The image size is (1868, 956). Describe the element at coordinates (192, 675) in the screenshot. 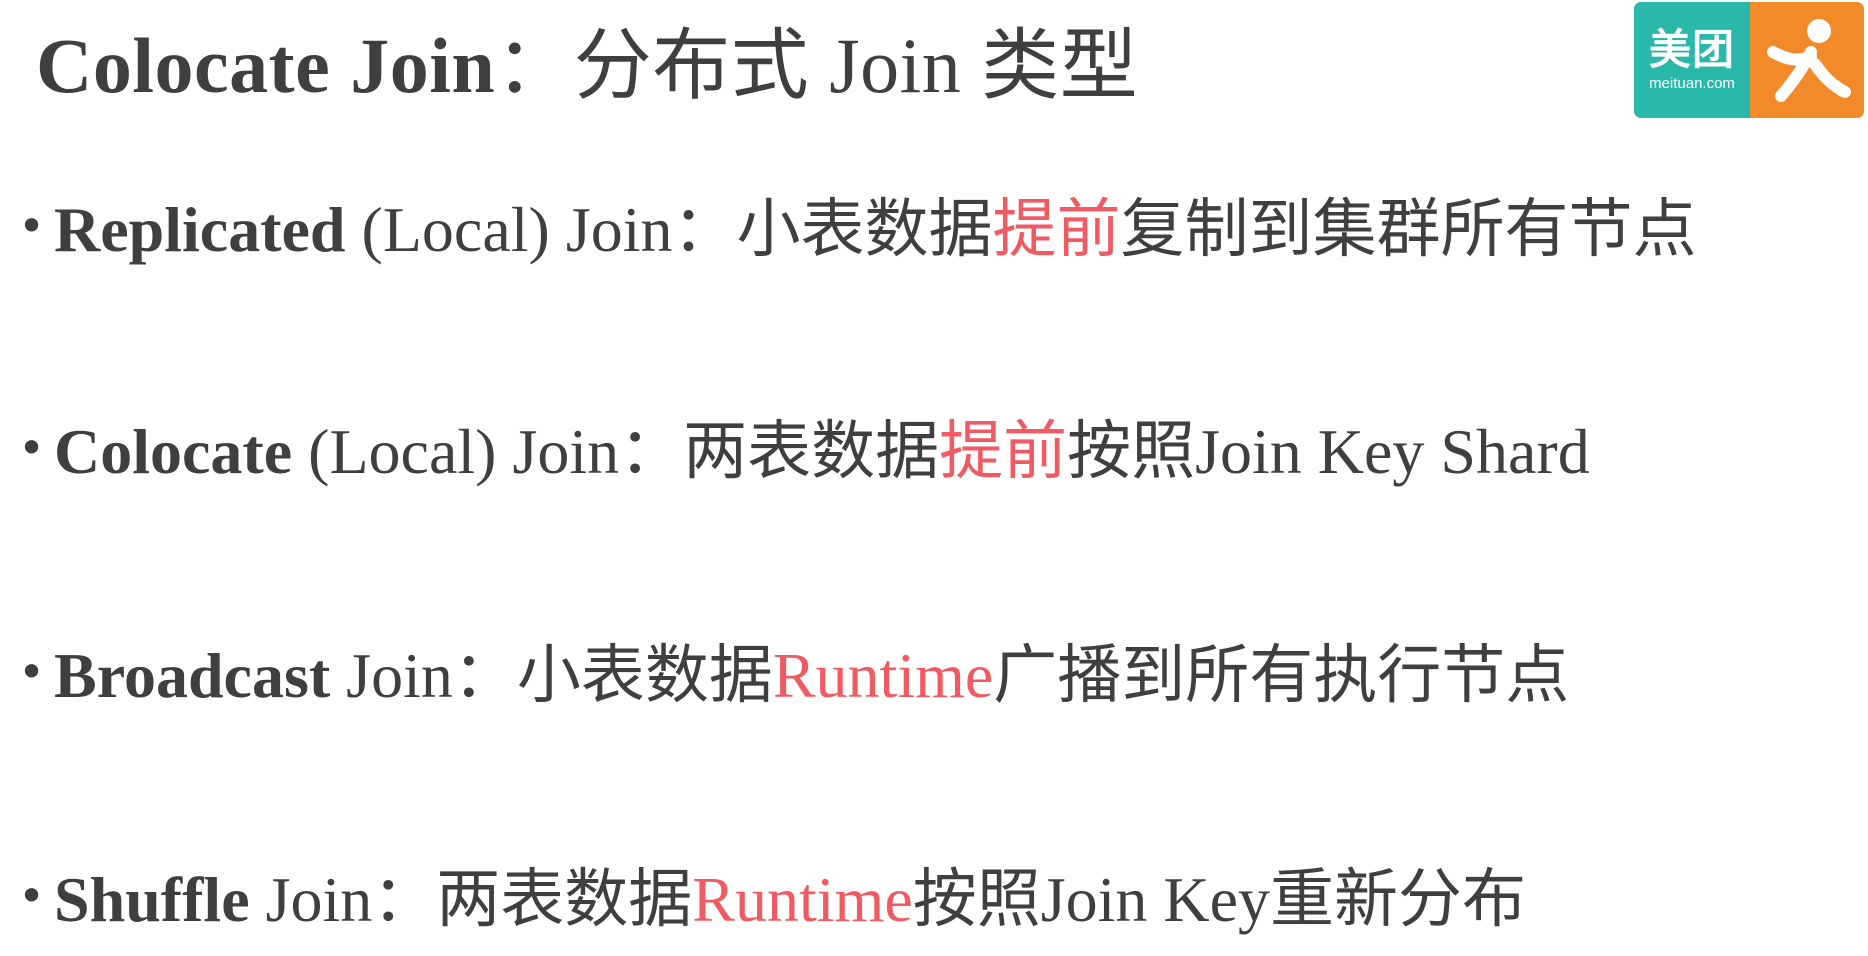

I see `term-bold: Broadcast` at that location.